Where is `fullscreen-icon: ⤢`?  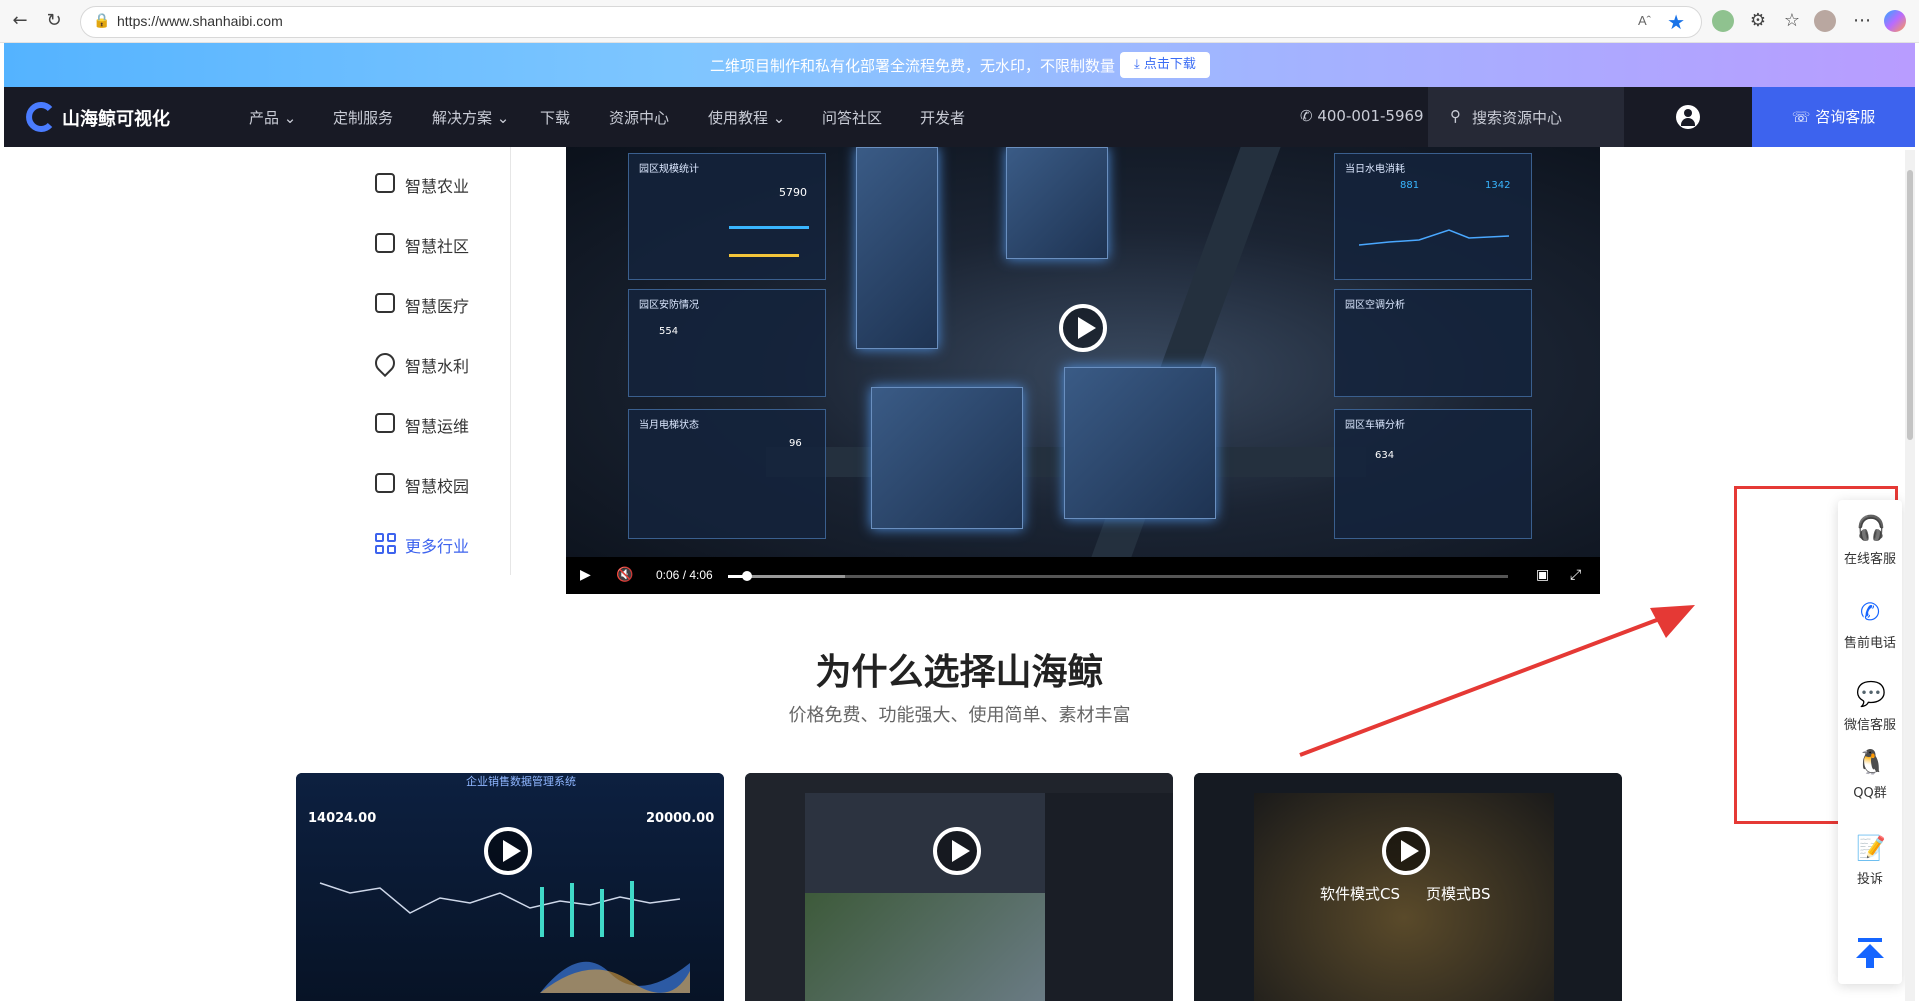 fullscreen-icon: ⤢ is located at coordinates (1575, 575).